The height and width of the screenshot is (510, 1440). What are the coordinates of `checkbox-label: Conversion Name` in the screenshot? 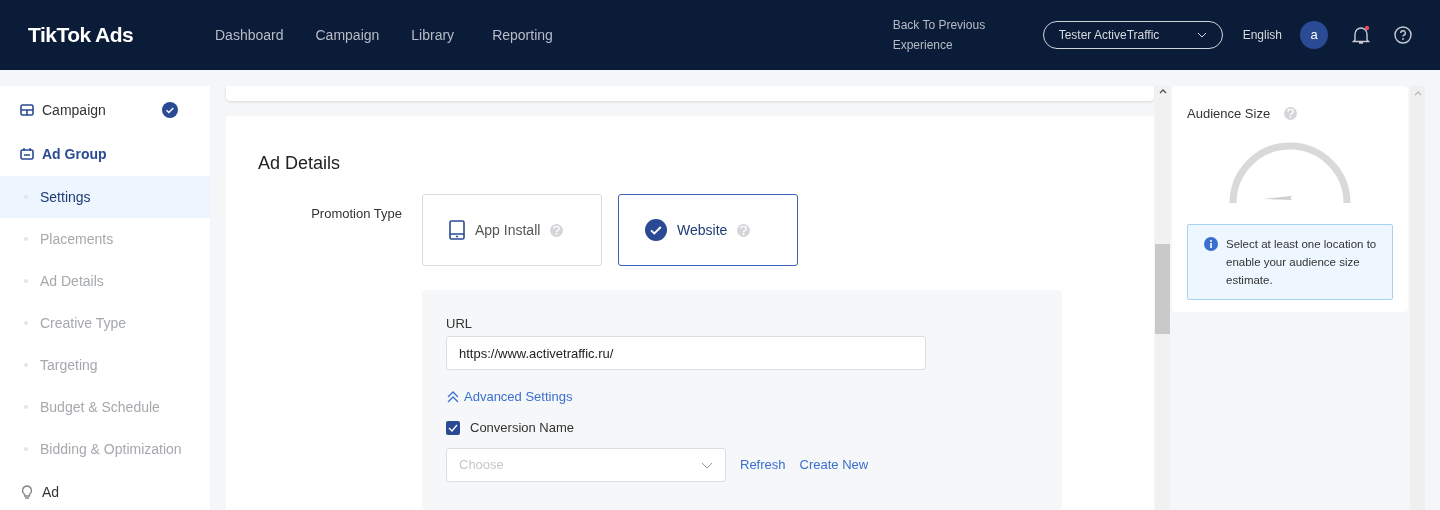 It's located at (522, 428).